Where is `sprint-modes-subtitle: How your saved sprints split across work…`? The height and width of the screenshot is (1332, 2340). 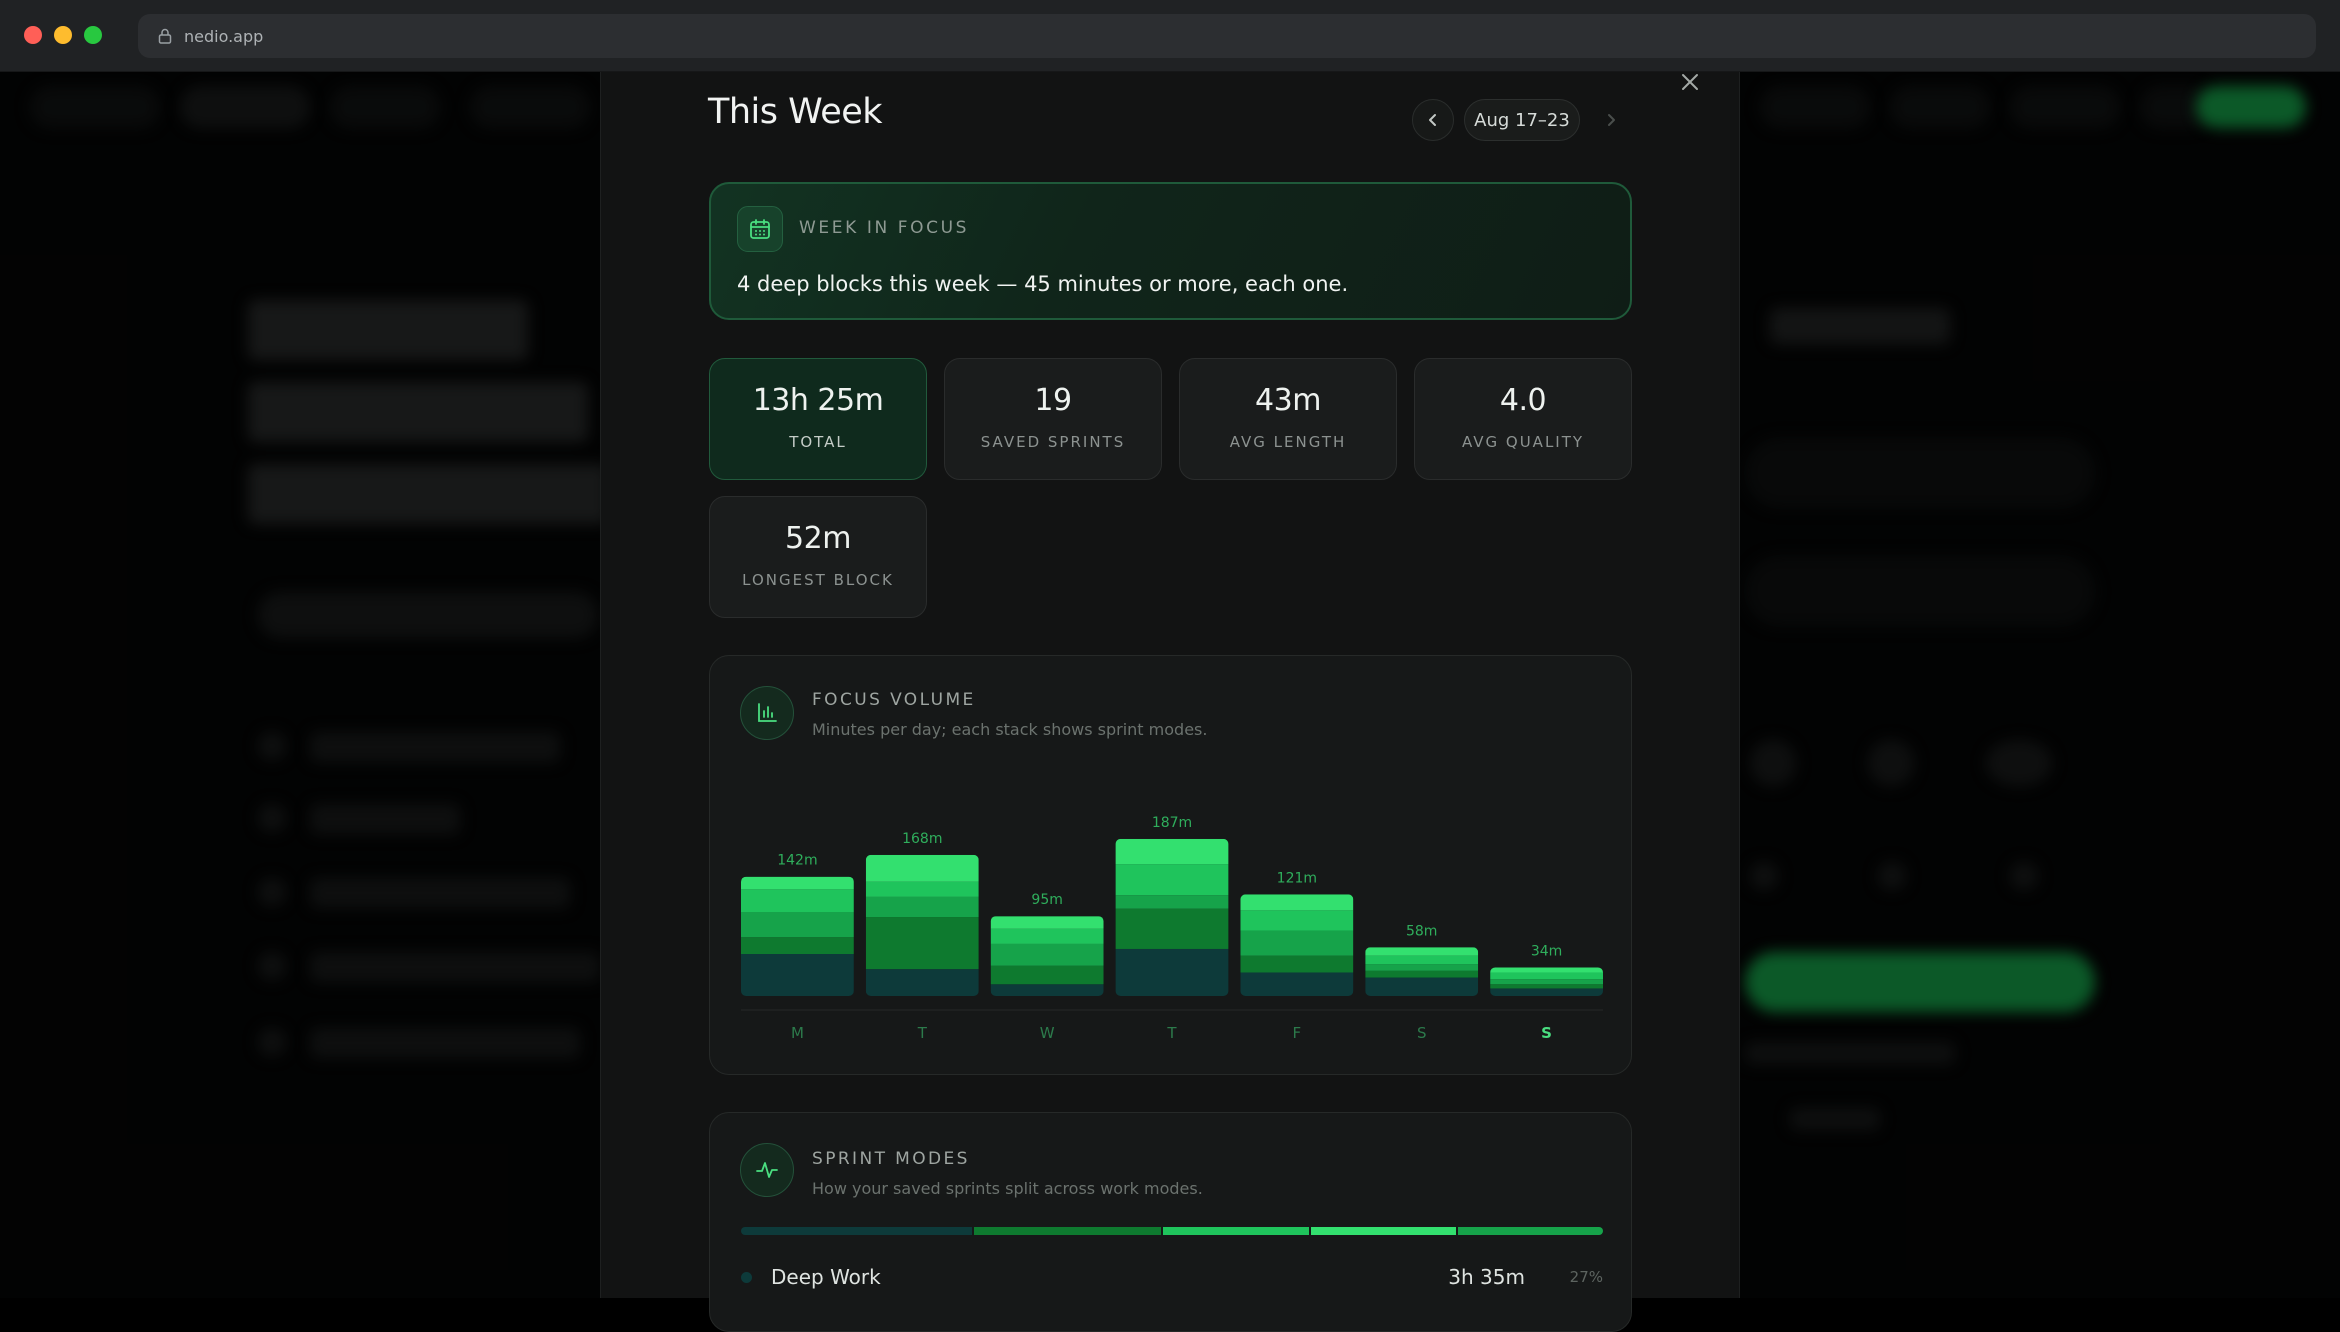 sprint-modes-subtitle: How your saved sprints split across work… is located at coordinates (1007, 1188).